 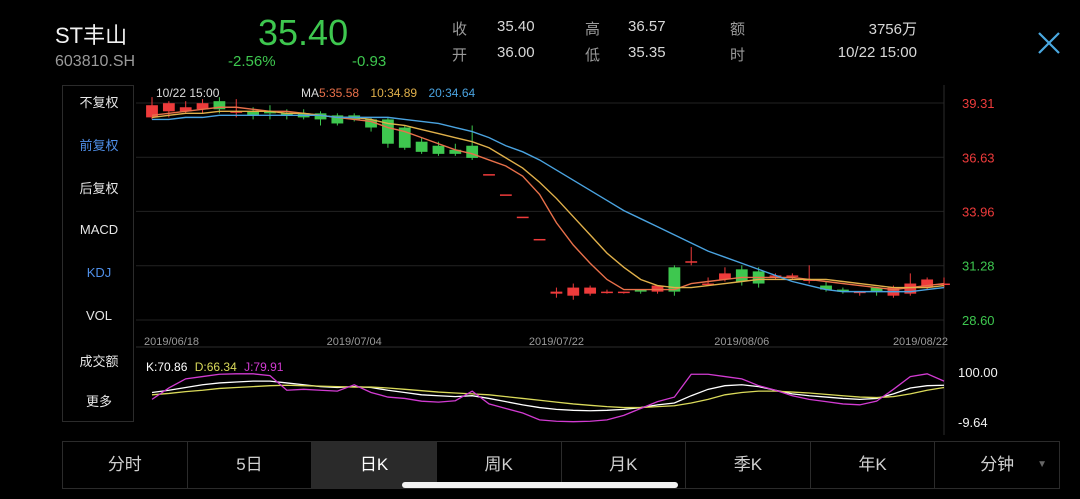 What do you see at coordinates (99, 360) in the screenshot?
I see `sidebar-item-turnover: 成交额` at bounding box center [99, 360].